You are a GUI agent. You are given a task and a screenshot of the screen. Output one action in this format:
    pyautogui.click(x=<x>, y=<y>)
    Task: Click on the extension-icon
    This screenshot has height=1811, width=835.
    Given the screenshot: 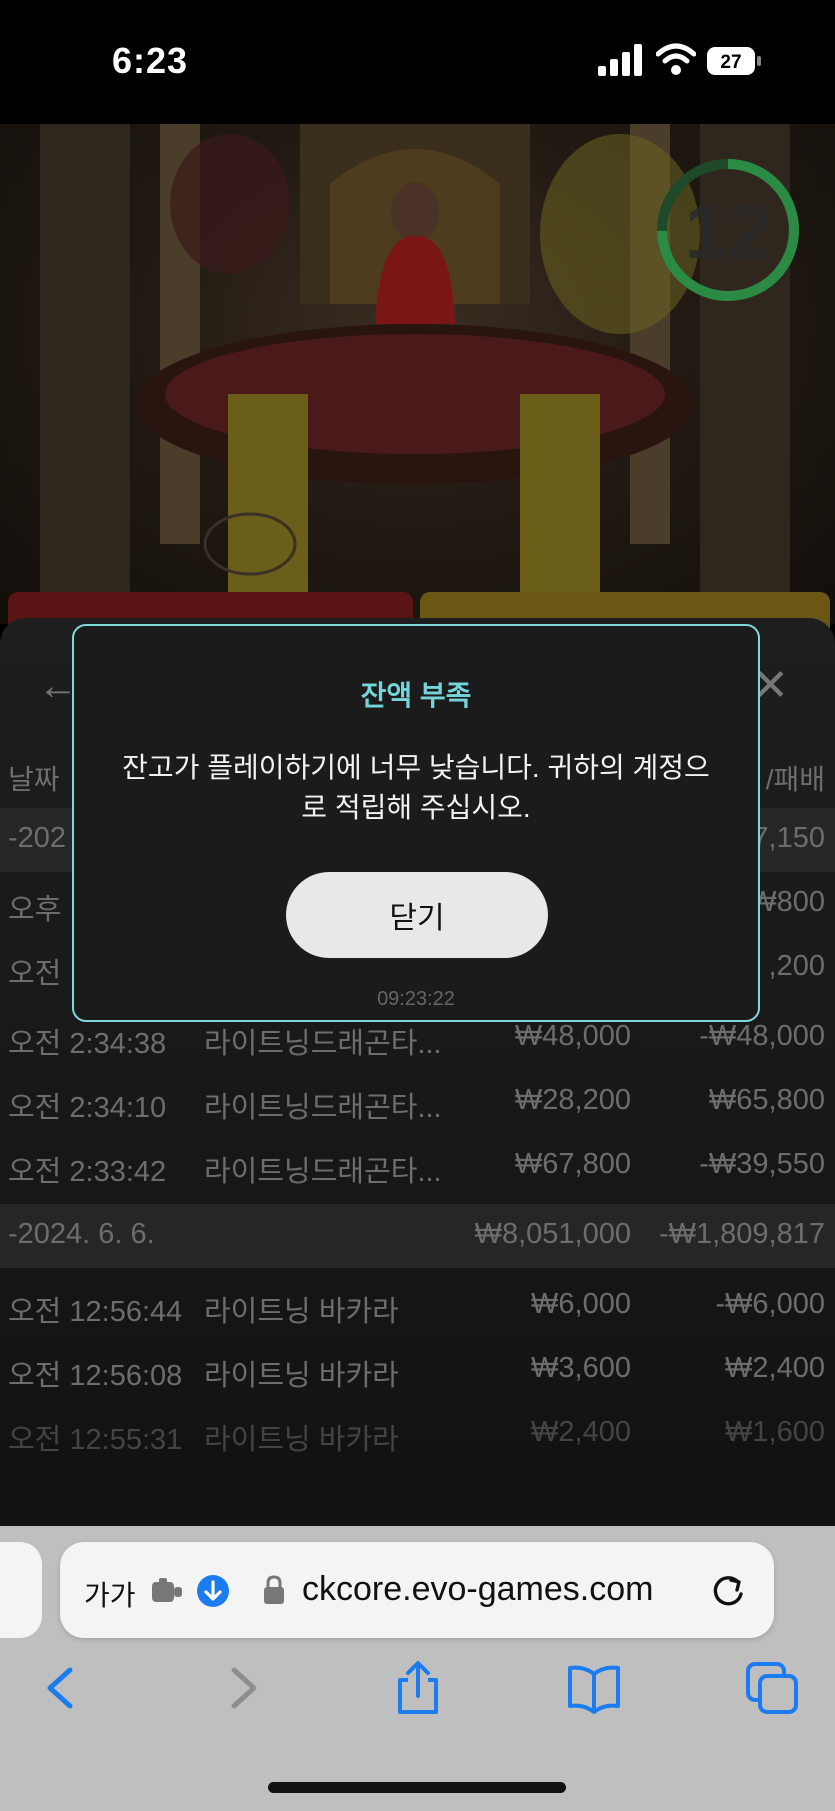 What is the action you would take?
    pyautogui.click(x=168, y=1591)
    